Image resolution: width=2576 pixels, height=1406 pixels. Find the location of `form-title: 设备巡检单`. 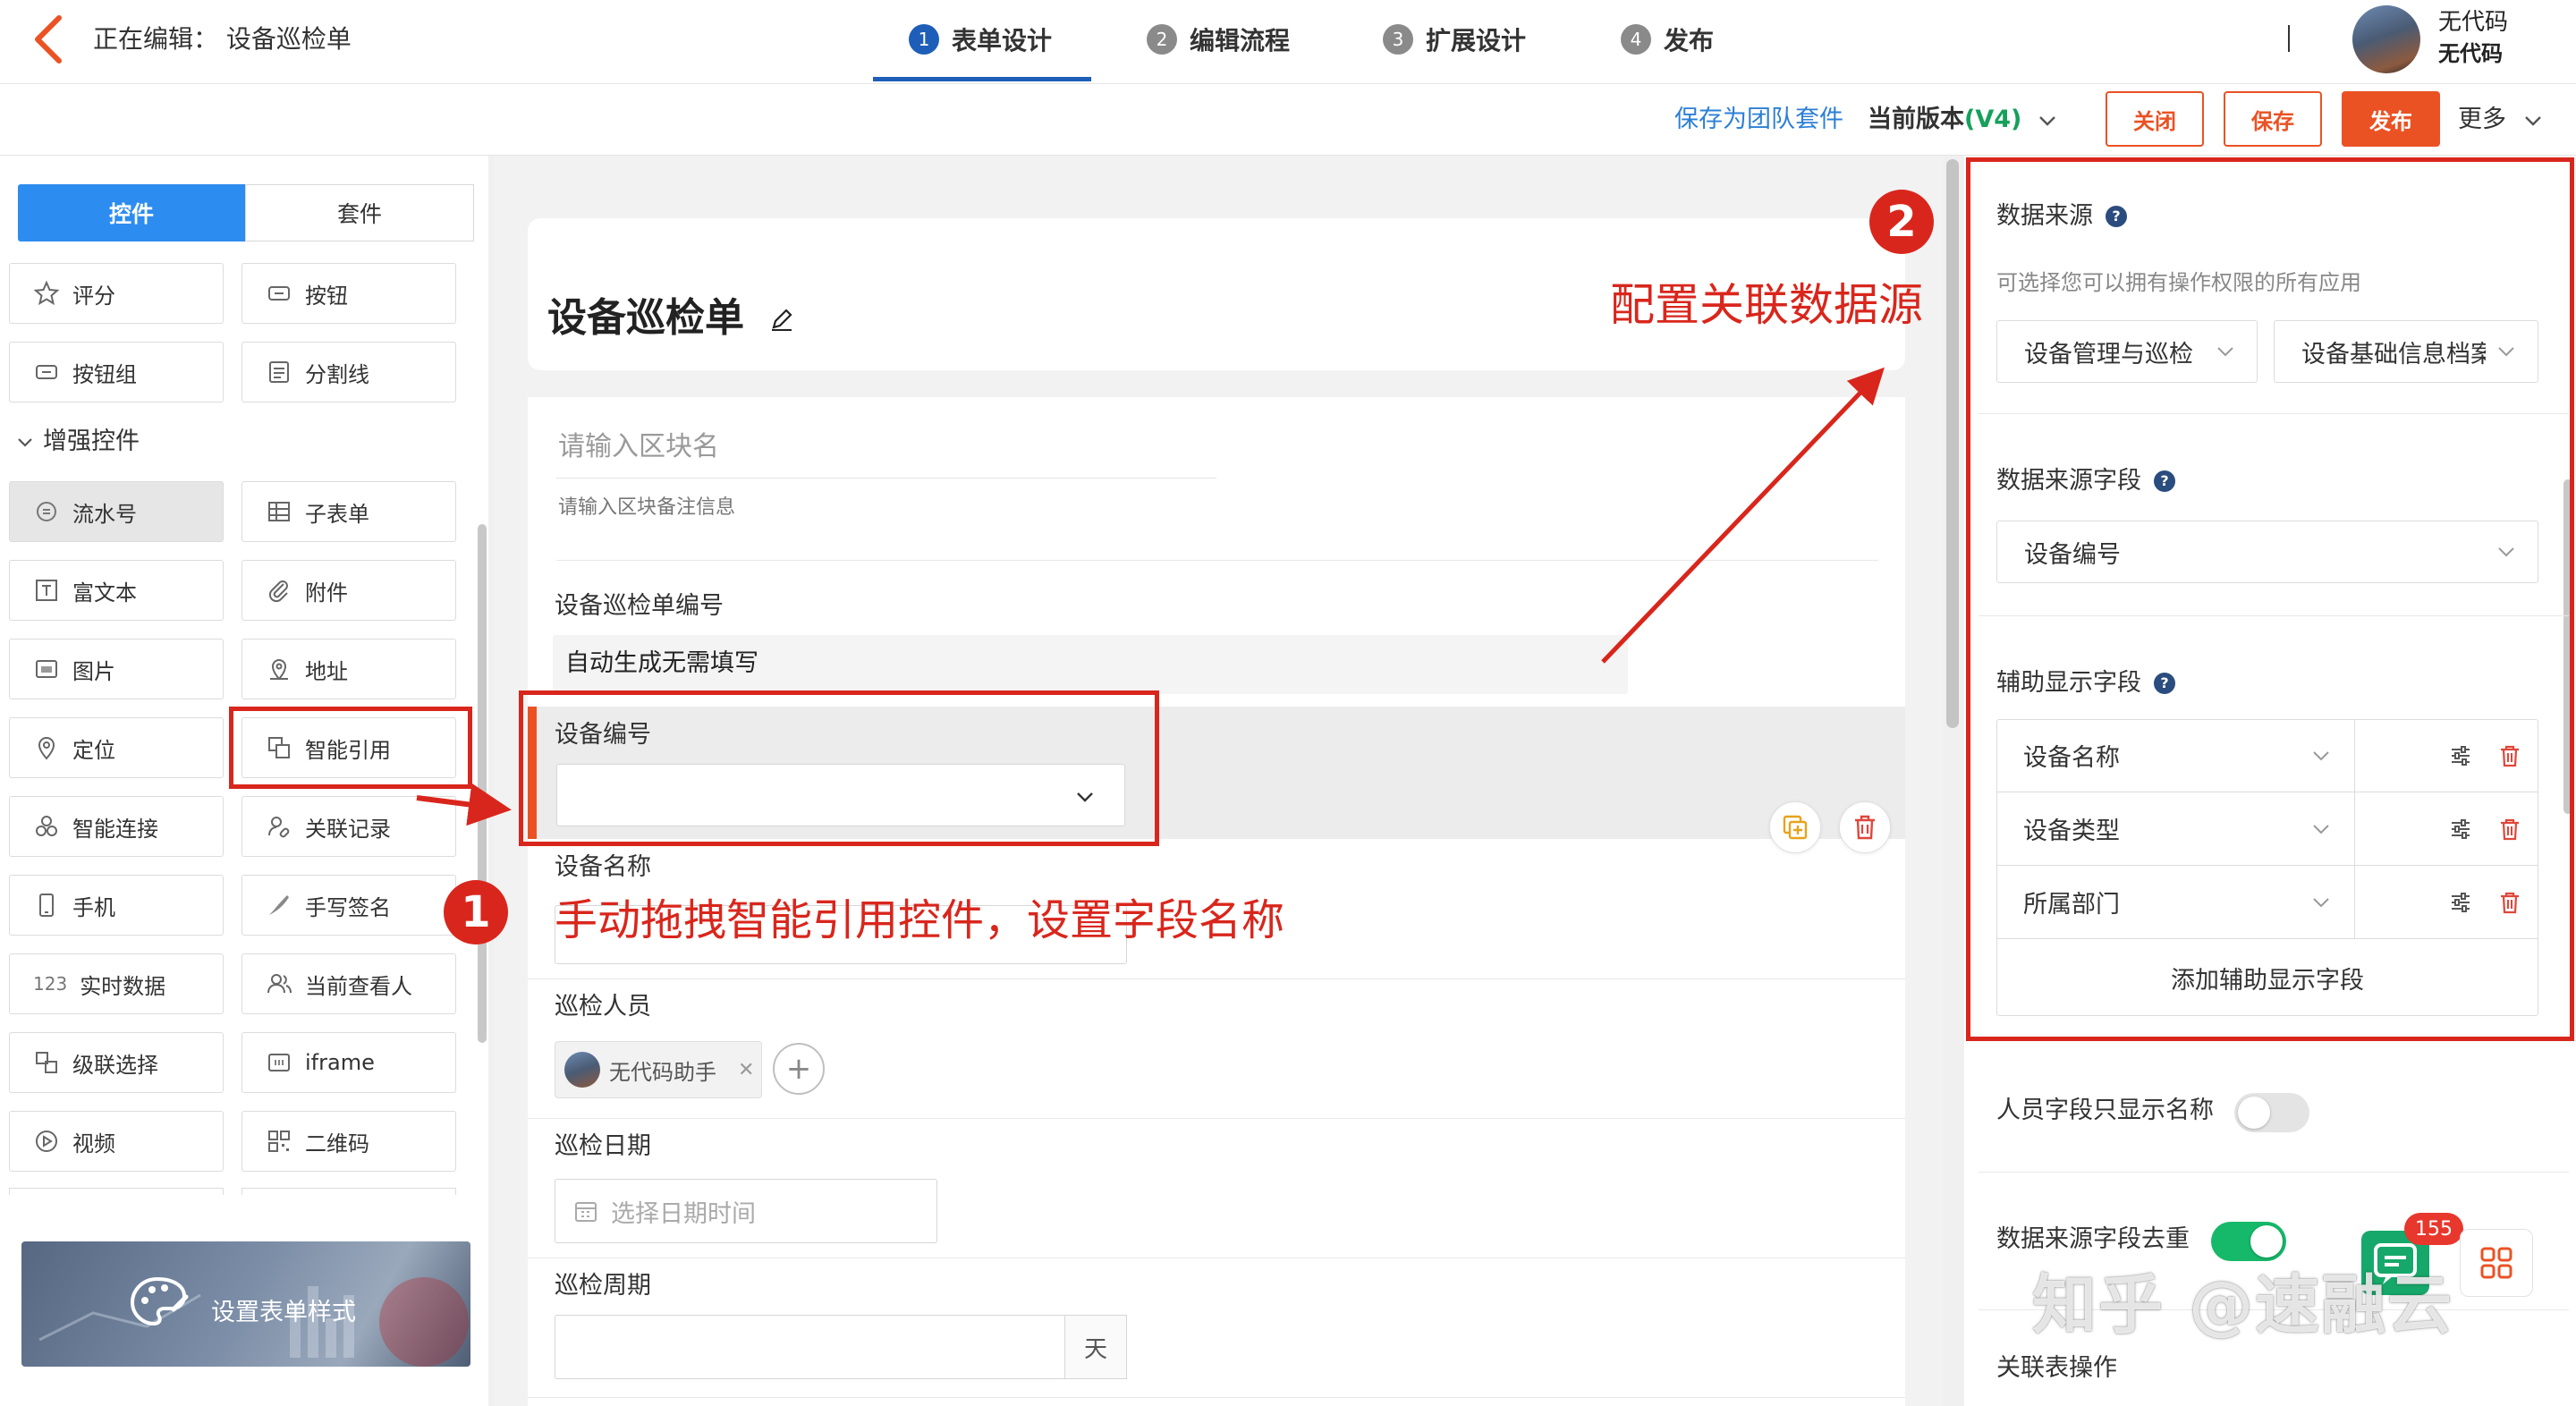

form-title: 设备巡检单 is located at coordinates (671, 319).